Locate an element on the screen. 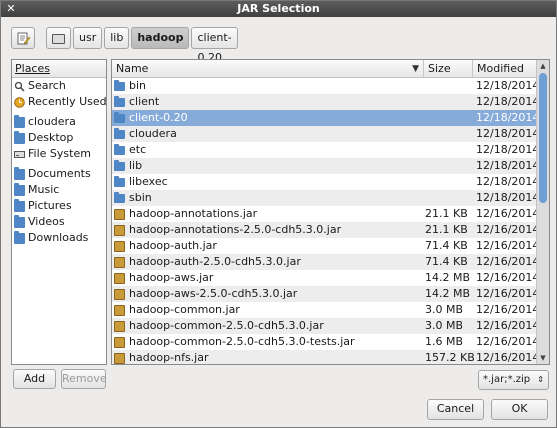  type-location-button is located at coordinates (23, 38).